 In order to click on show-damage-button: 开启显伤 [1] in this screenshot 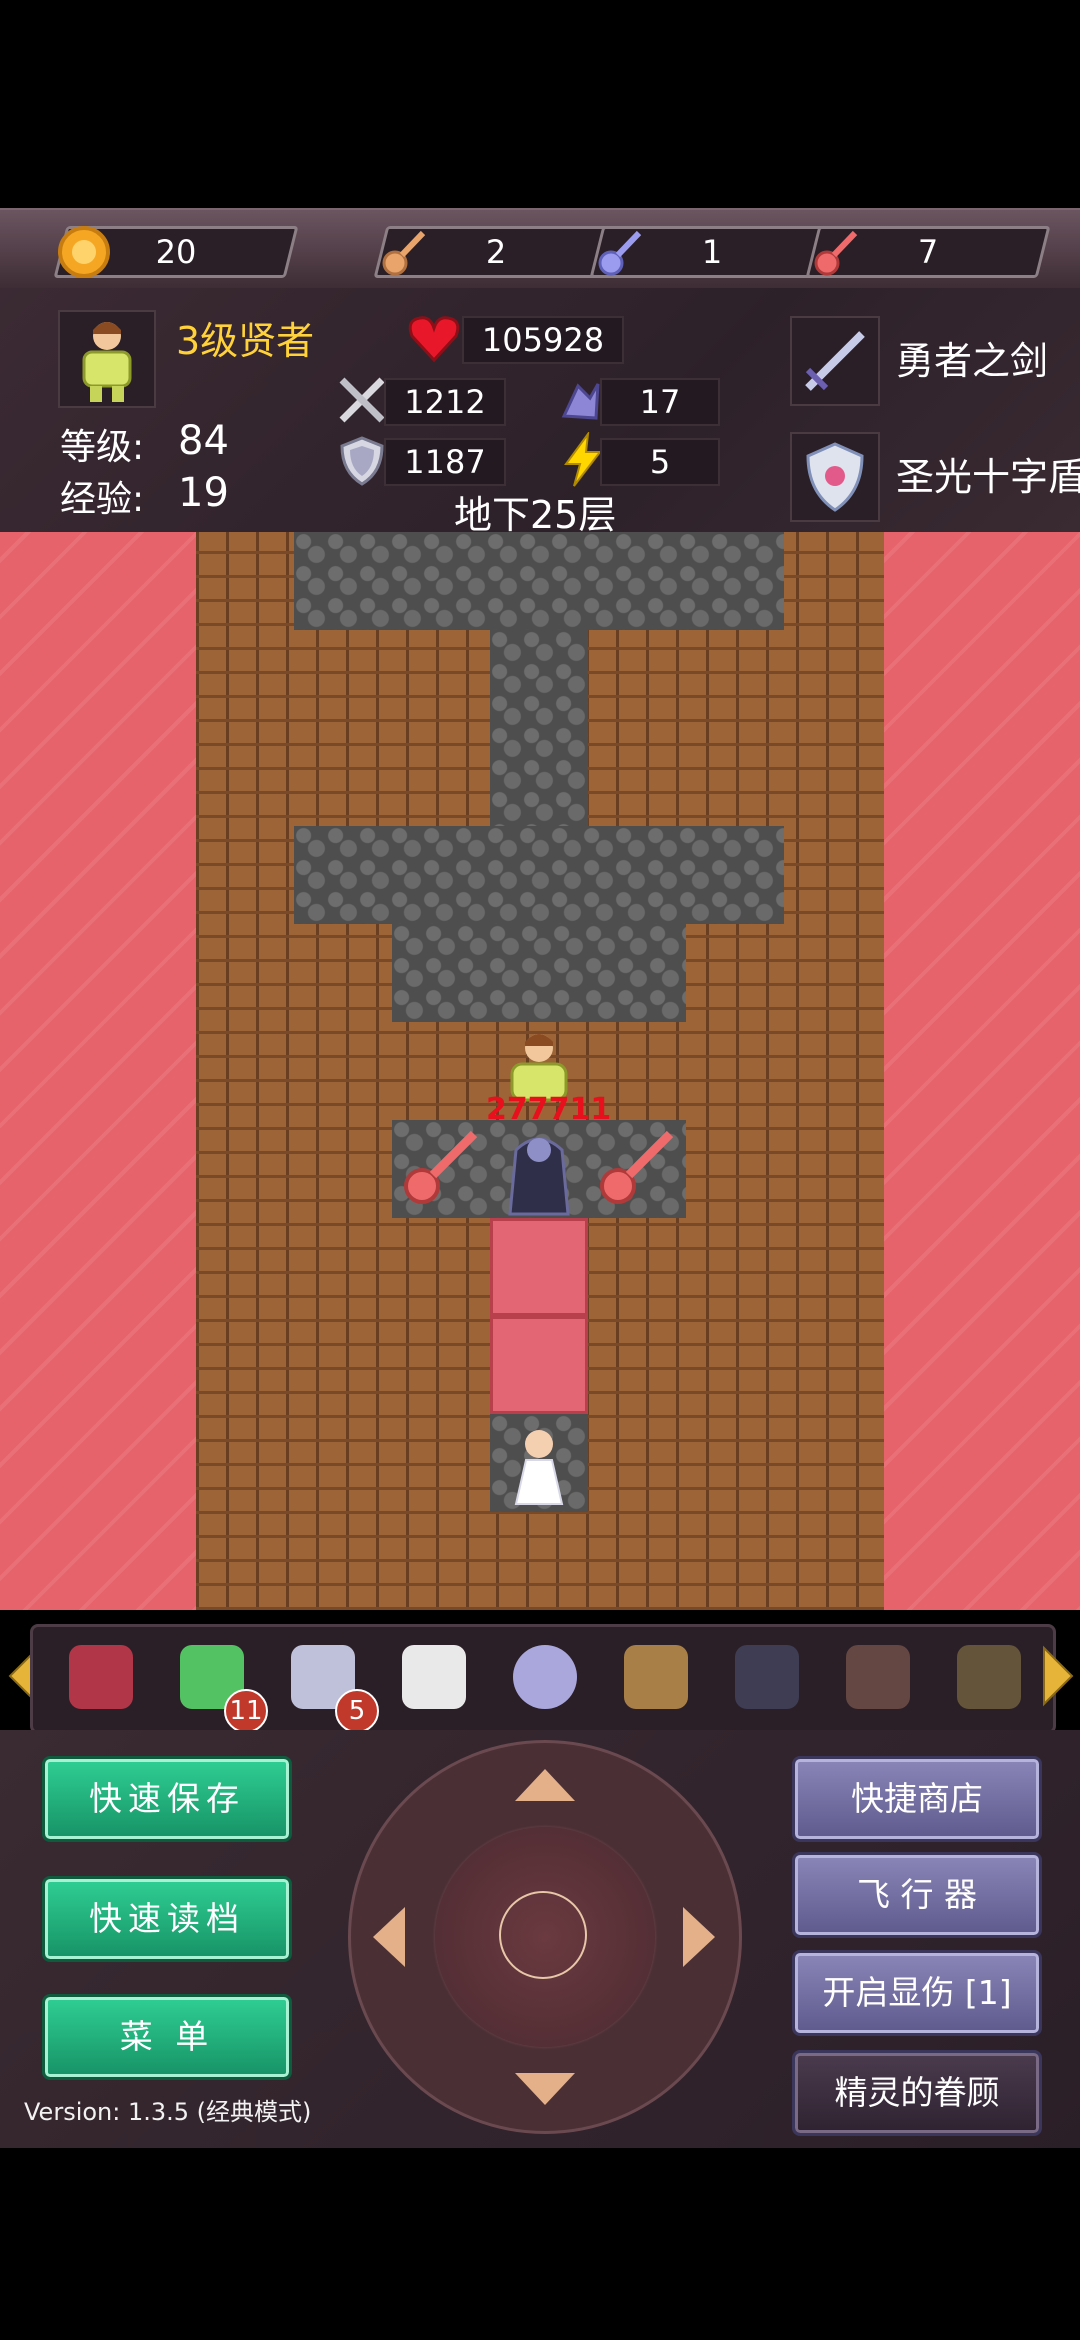, I will do `click(917, 1993)`.